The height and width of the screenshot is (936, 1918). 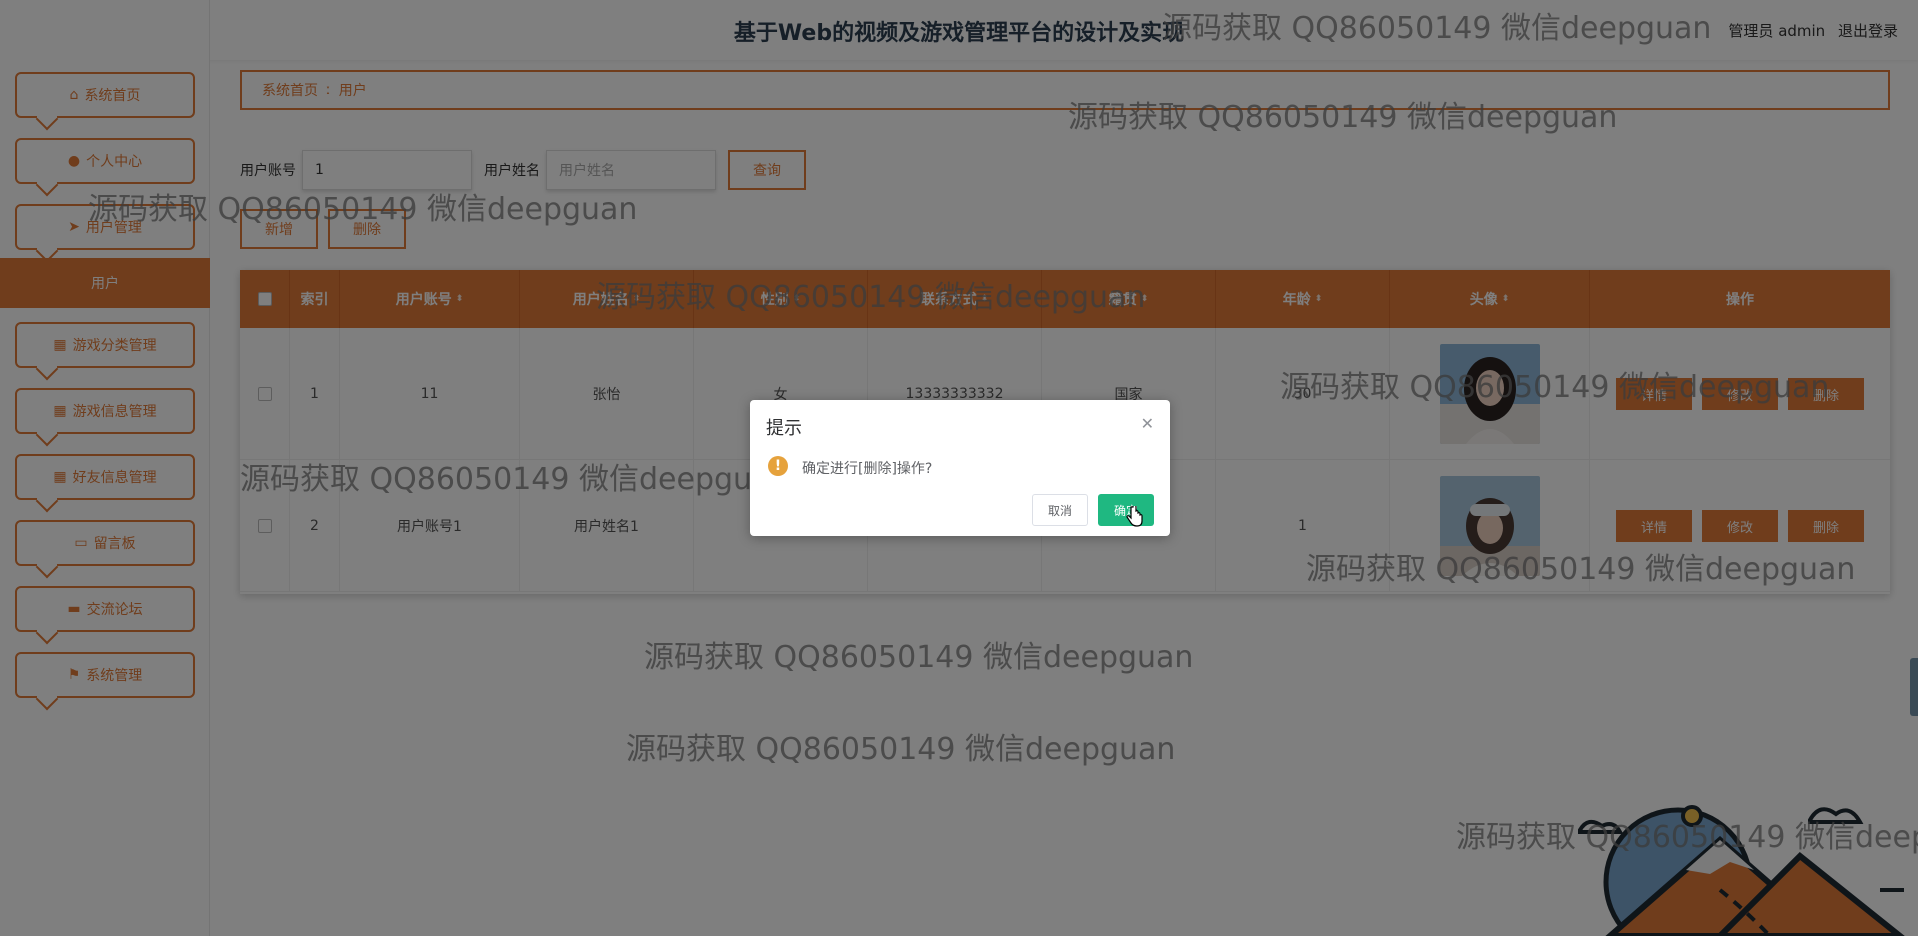 What do you see at coordinates (1060, 510) in the screenshot?
I see `cancel-button: 取消` at bounding box center [1060, 510].